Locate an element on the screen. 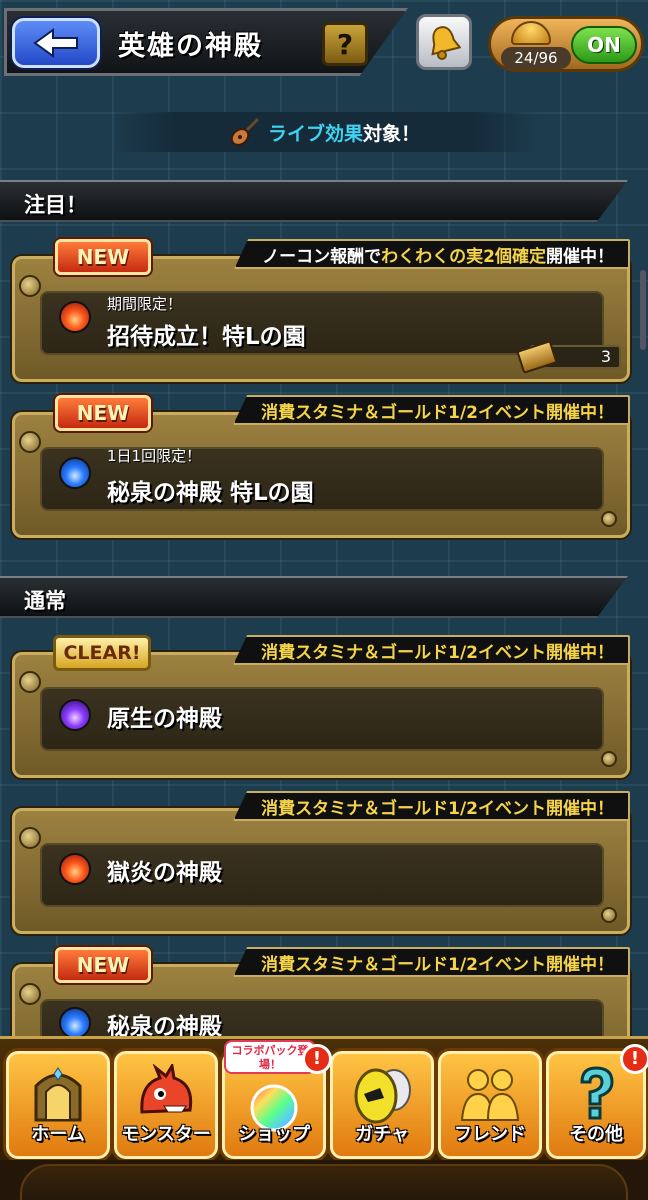  quest-sub-label: 1日1回限定！ is located at coordinates (154, 456).